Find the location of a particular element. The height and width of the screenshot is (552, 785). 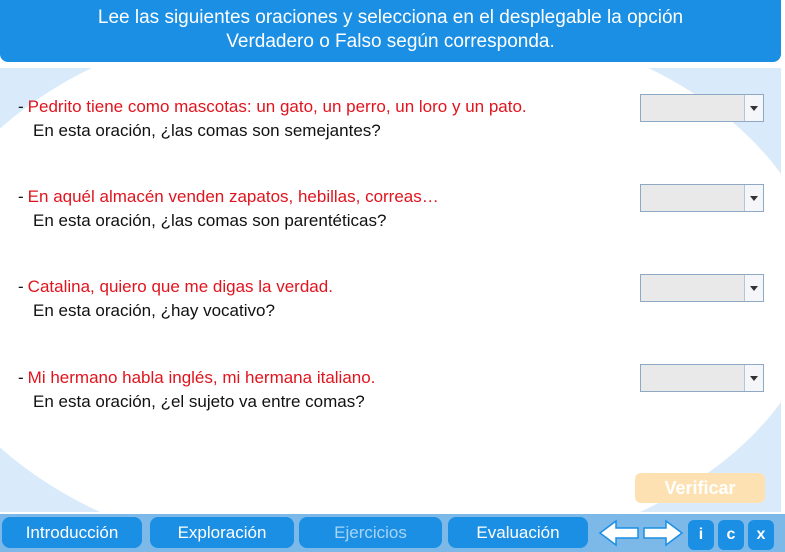

question-prompt: En esta oración, ¿hay vocativo? is located at coordinates (154, 310).